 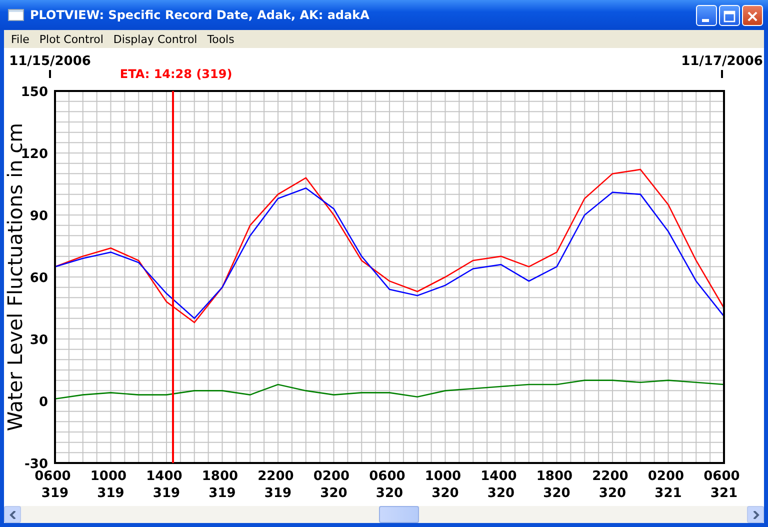 I want to click on minimize-button, so click(x=706, y=15).